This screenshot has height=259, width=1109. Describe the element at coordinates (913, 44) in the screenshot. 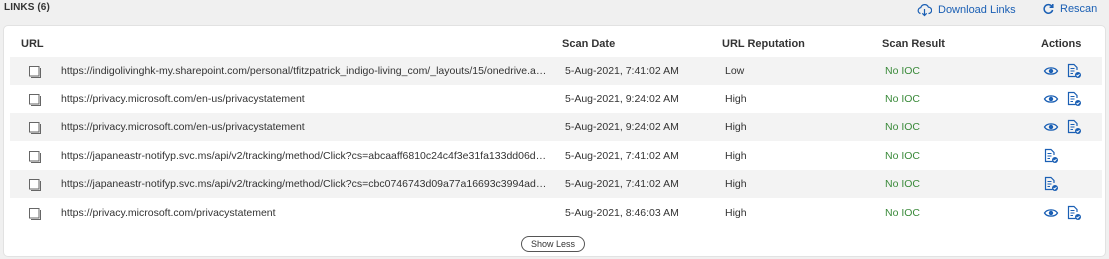

I see `column-header-scan-result: Scan Result` at that location.